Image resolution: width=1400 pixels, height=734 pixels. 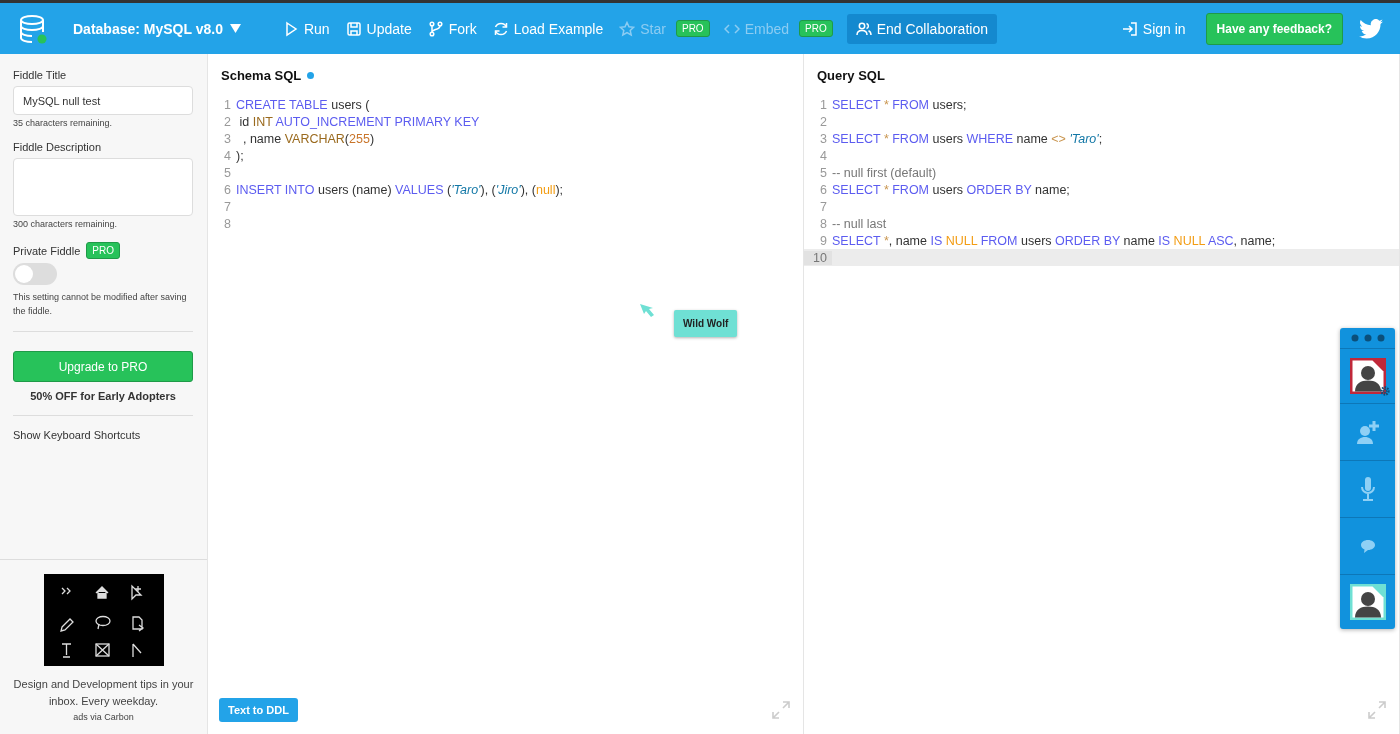 What do you see at coordinates (823, 240) in the screenshot?
I see `line-number: 9` at bounding box center [823, 240].